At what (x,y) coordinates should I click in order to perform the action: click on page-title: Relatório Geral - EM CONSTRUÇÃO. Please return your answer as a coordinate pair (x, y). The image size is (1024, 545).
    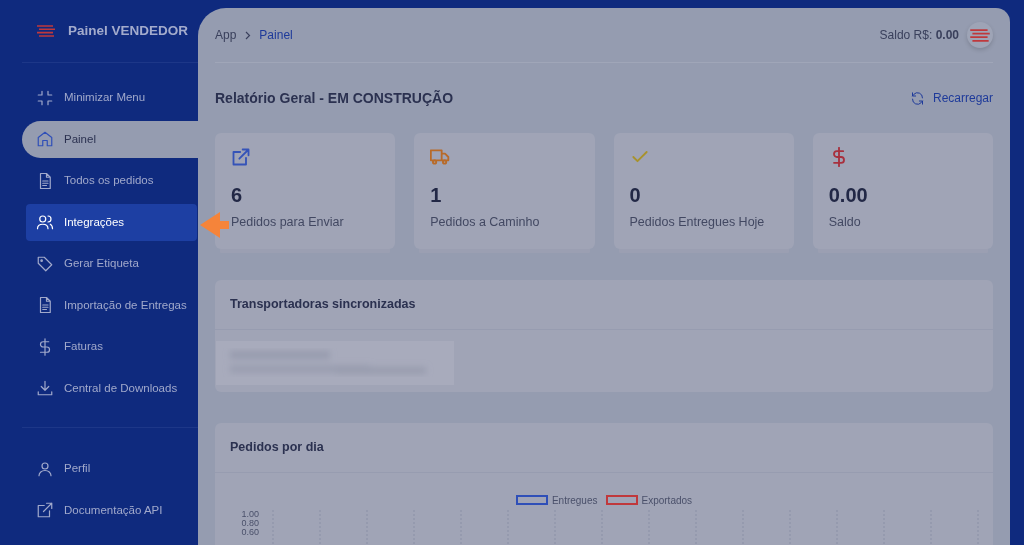
    Looking at the image, I should click on (334, 98).